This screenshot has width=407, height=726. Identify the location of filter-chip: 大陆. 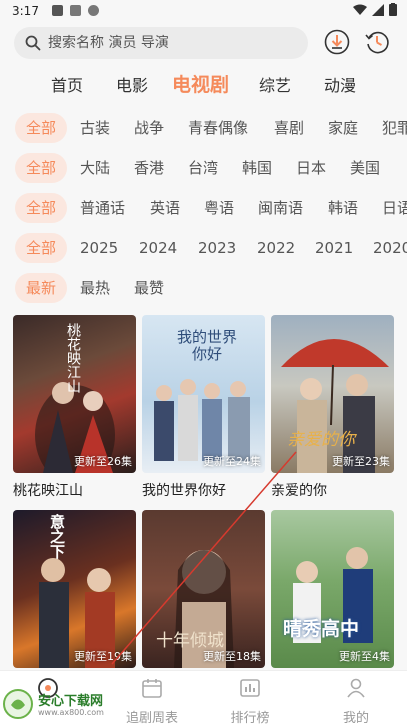
(95, 168).